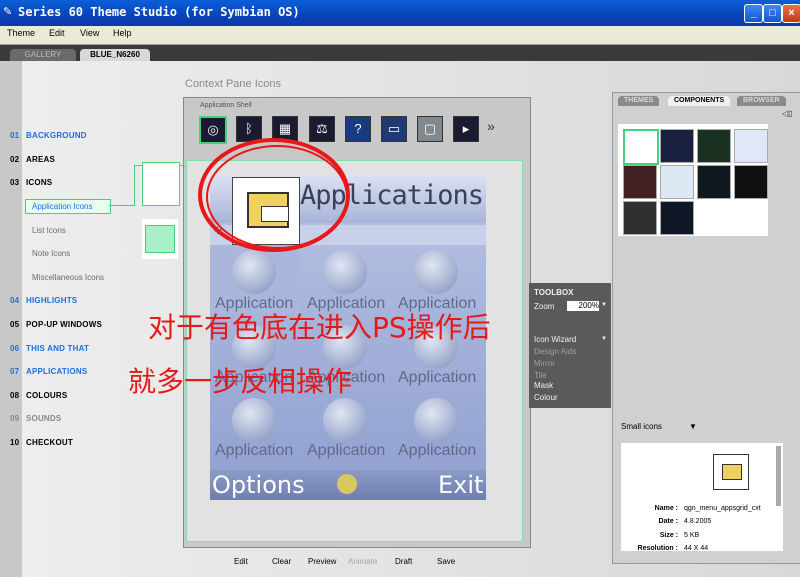  What do you see at coordinates (668, 535) in the screenshot?
I see `file-size-label: Size :` at bounding box center [668, 535].